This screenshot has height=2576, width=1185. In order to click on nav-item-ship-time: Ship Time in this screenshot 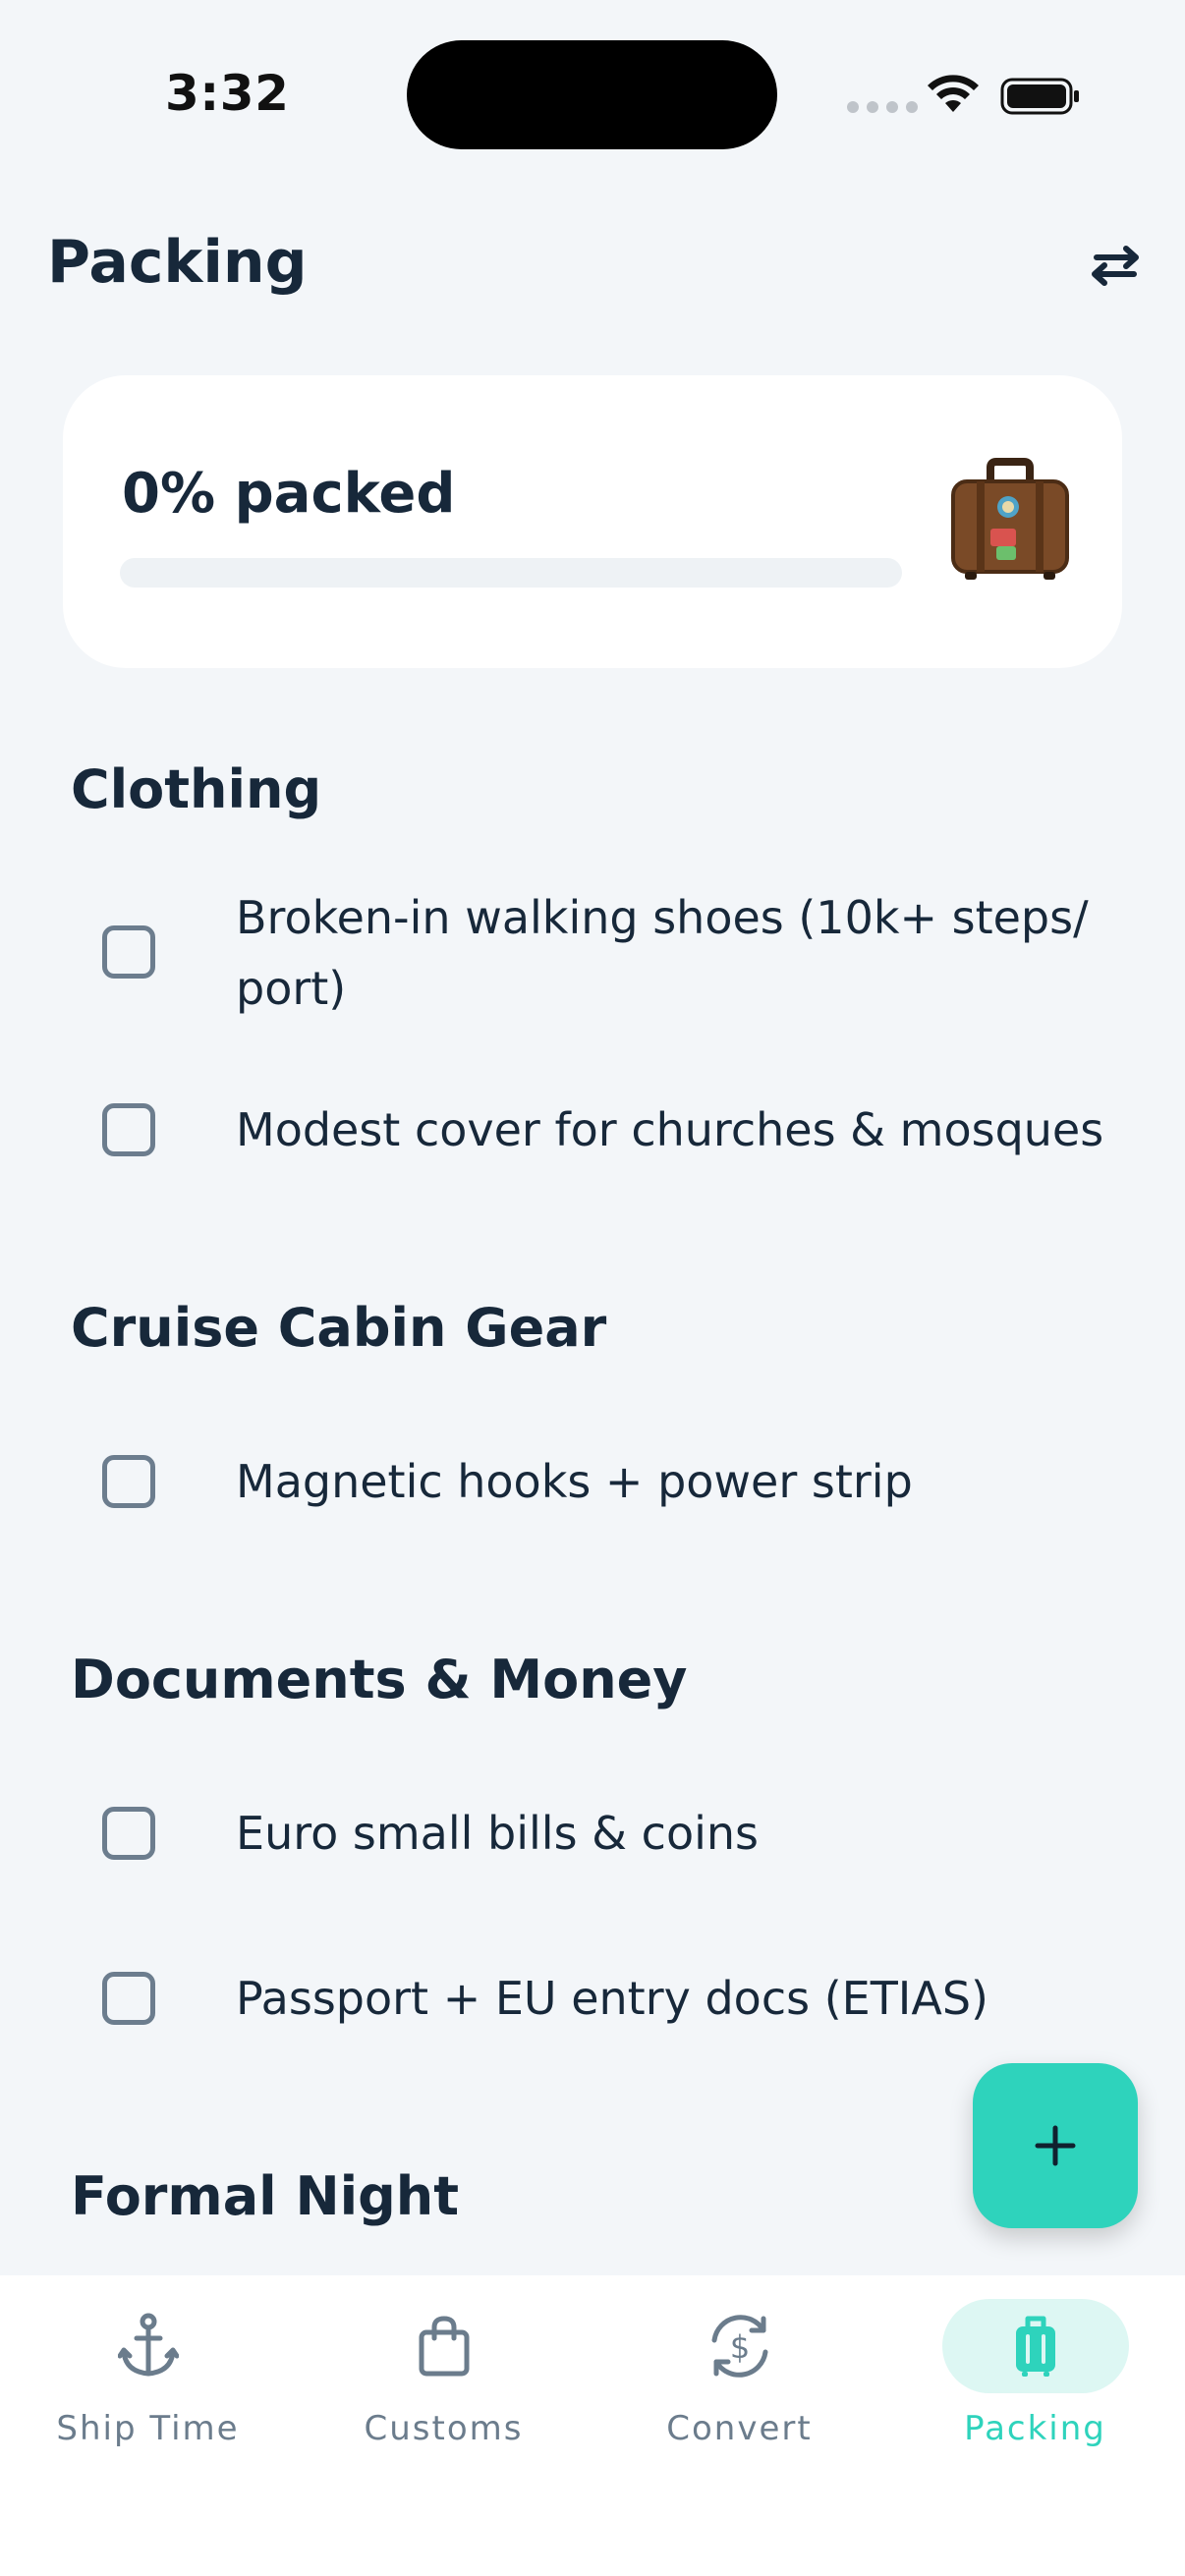, I will do `click(148, 2383)`.